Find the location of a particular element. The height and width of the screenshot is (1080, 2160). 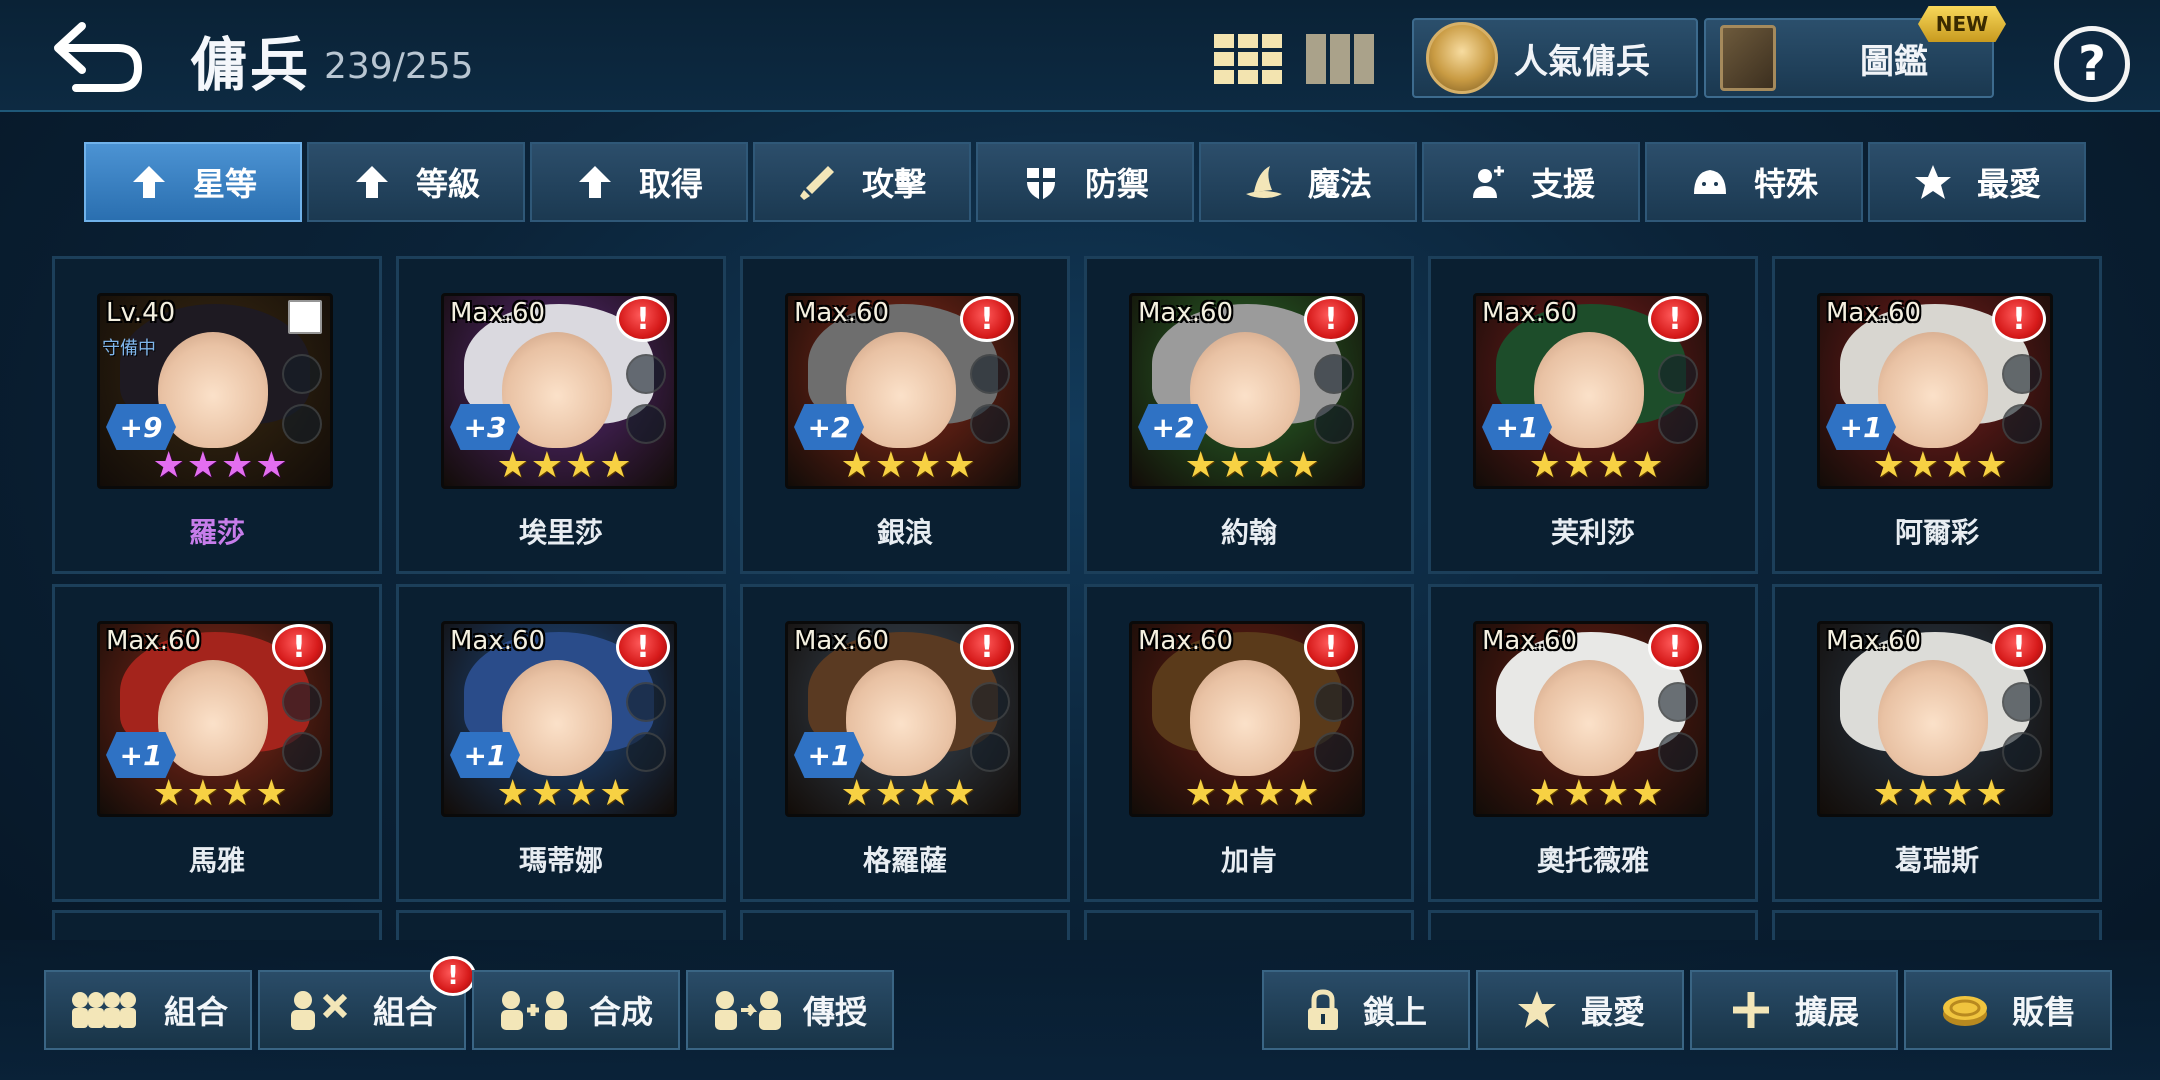

hero-name: 馬雅 is located at coordinates (216, 860).